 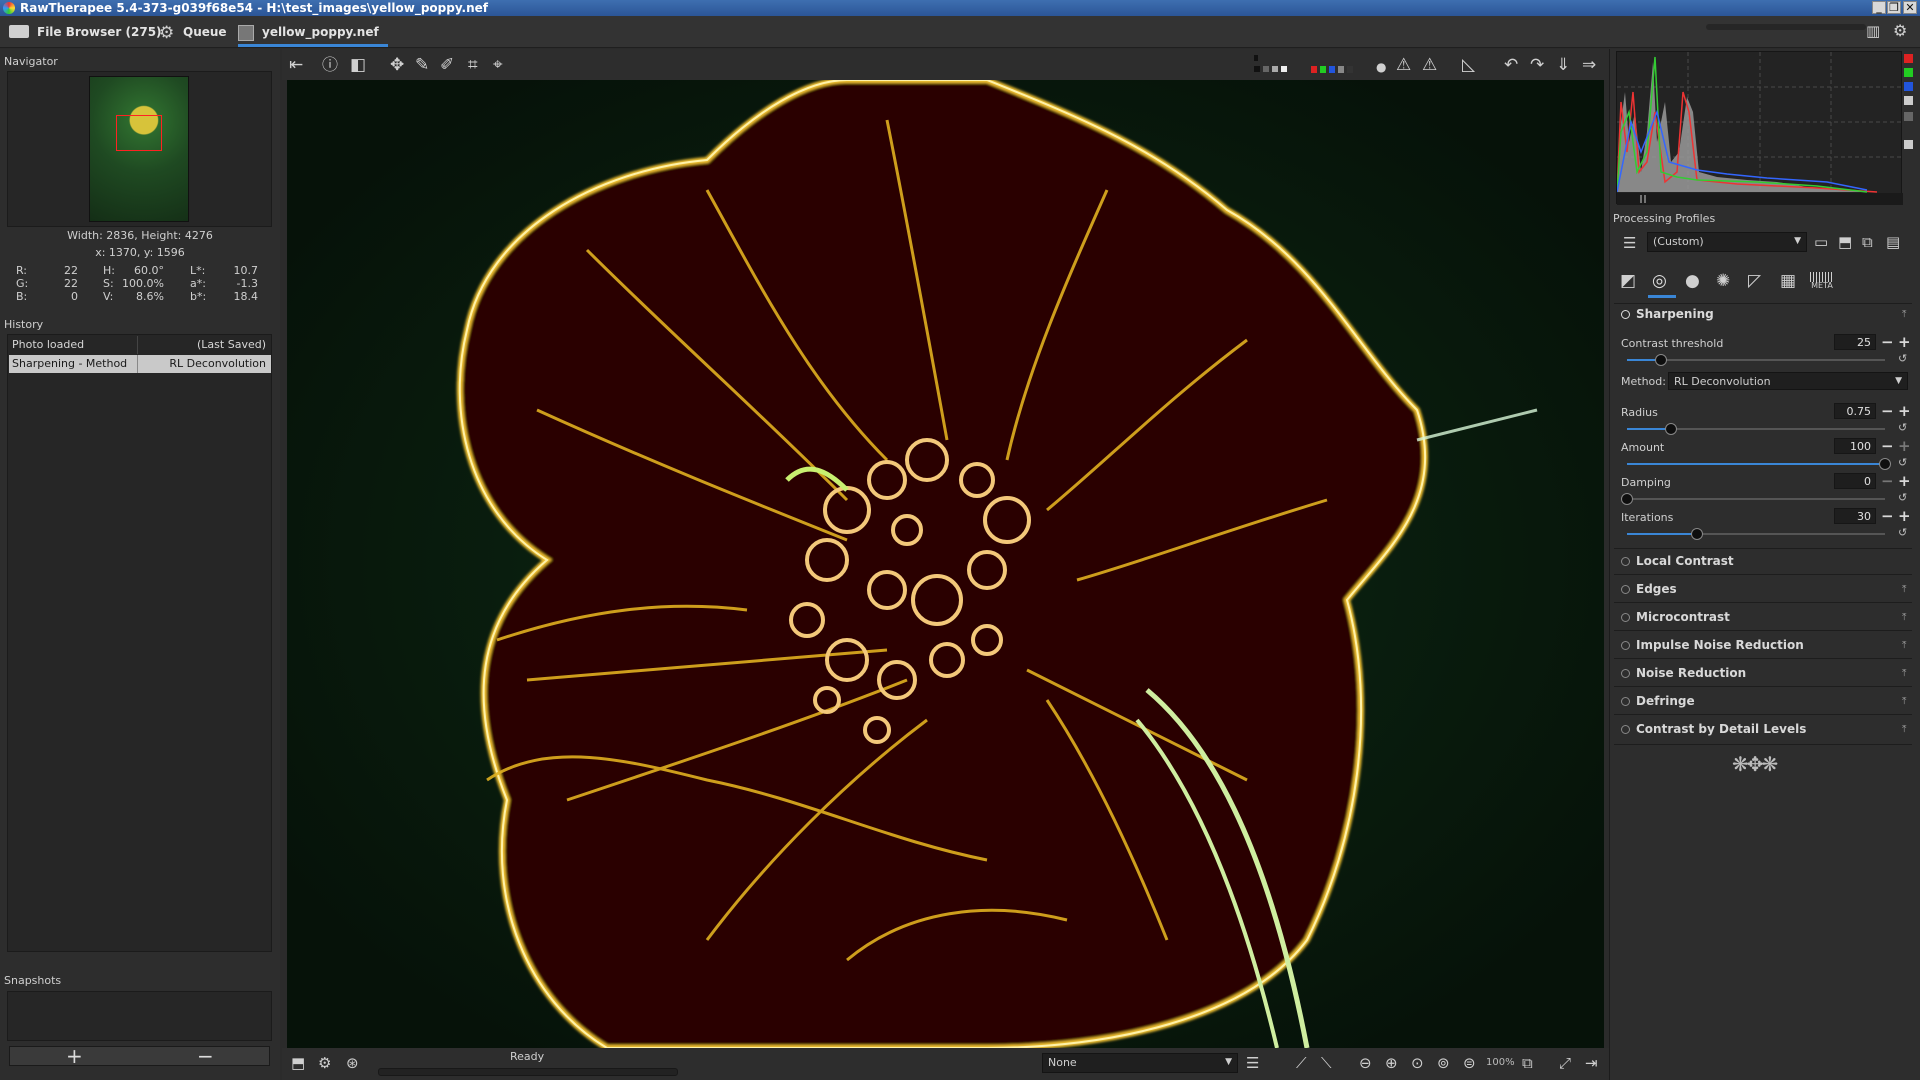 What do you see at coordinates (1900, 30) in the screenshot?
I see `preferences-icon: ⚙` at bounding box center [1900, 30].